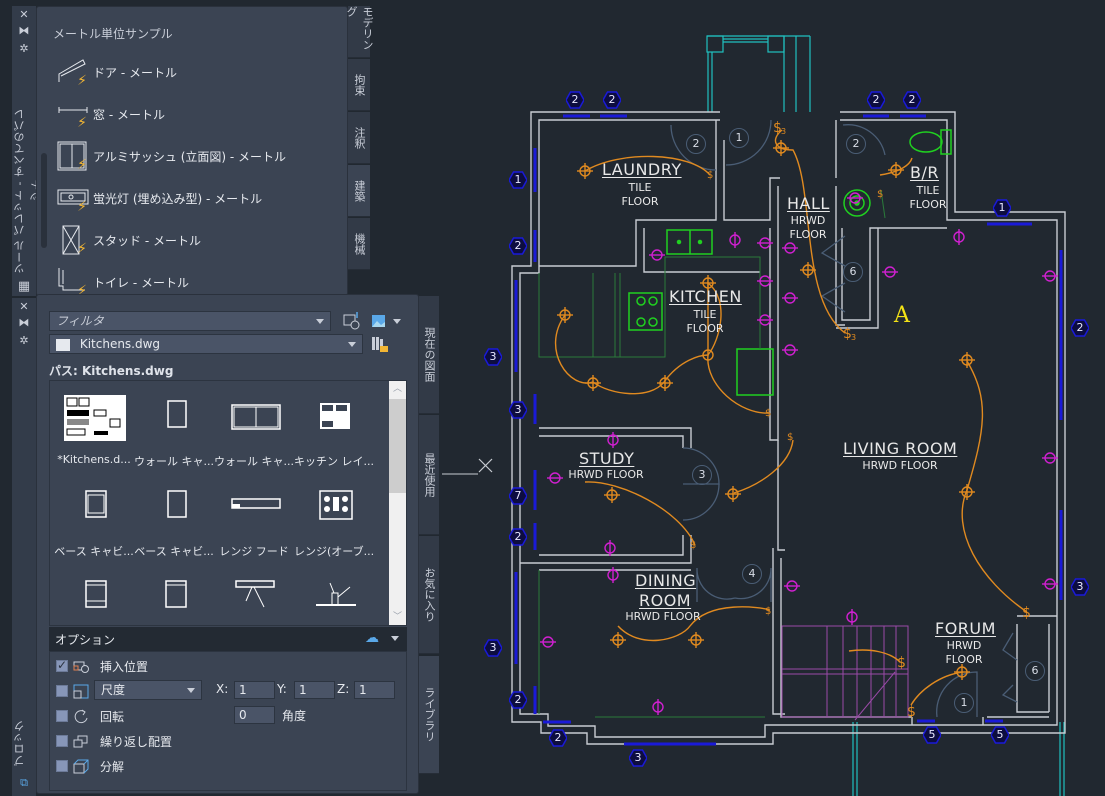 This screenshot has width=1105, height=796. I want to click on tool-aluminum-sash: ⚡ アルミサッシュ (立面図) - メートル, so click(190, 156).